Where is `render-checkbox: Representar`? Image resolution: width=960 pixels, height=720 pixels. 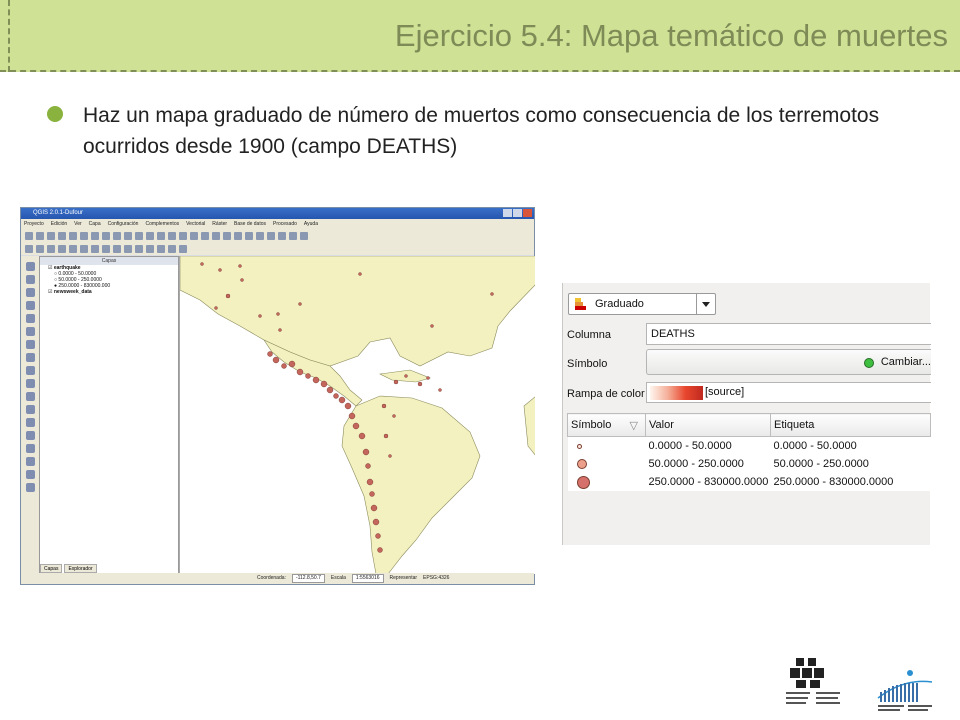
render-checkbox: Representar is located at coordinates (404, 578).